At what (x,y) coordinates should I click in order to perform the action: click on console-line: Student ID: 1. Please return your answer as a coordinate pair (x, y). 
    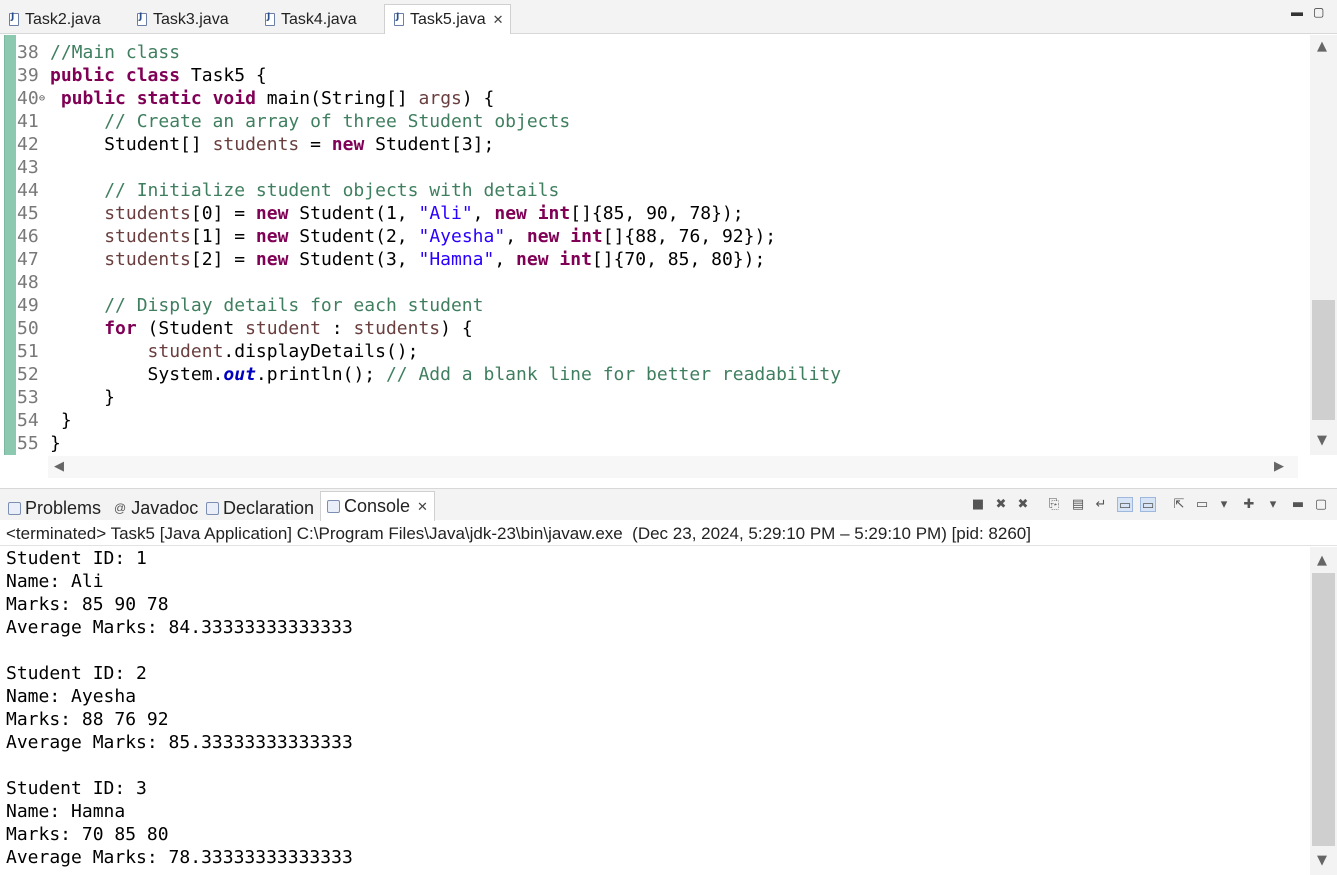
    Looking at the image, I should click on (76, 558).